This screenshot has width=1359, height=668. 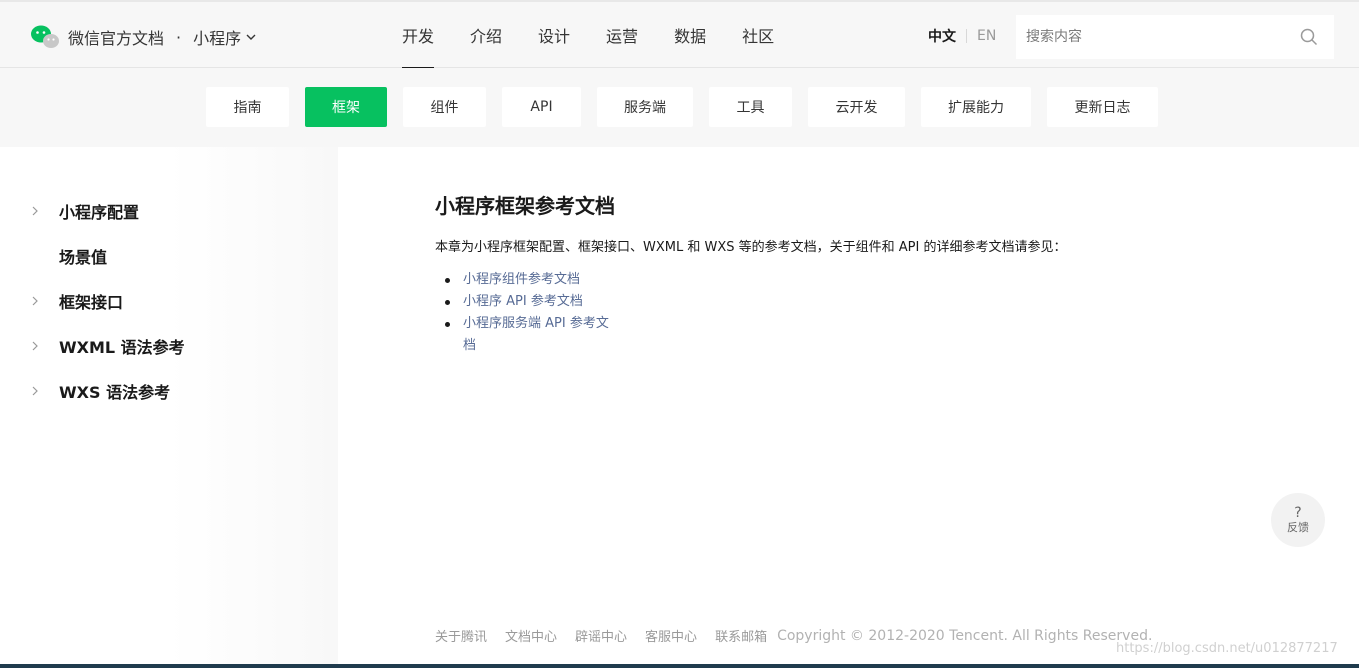 I want to click on tab-changelog: 更新日志, so click(x=1102, y=107).